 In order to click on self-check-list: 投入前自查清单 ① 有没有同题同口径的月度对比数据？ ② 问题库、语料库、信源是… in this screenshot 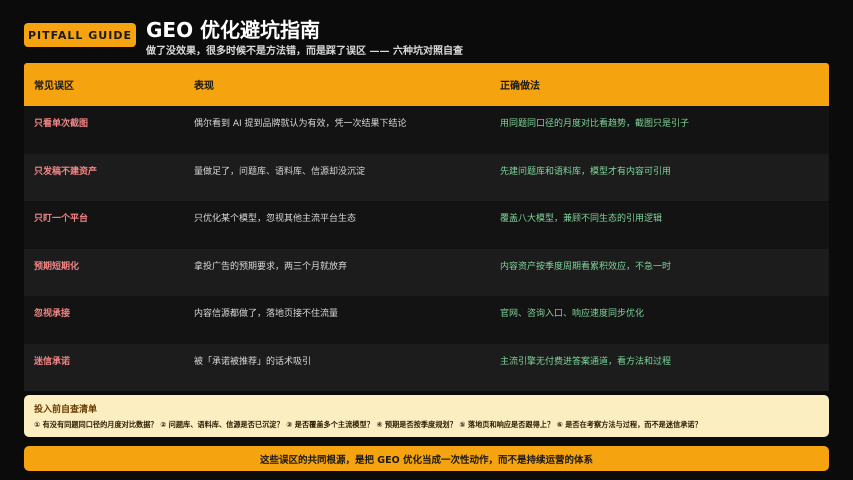, I will do `click(426, 416)`.